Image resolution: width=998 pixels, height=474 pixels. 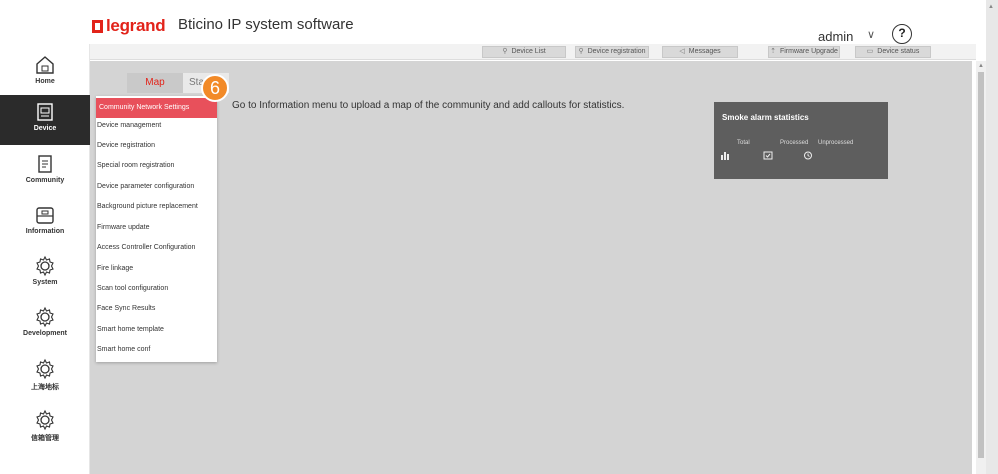 What do you see at coordinates (725, 156) in the screenshot?
I see `bar-chart-icon` at bounding box center [725, 156].